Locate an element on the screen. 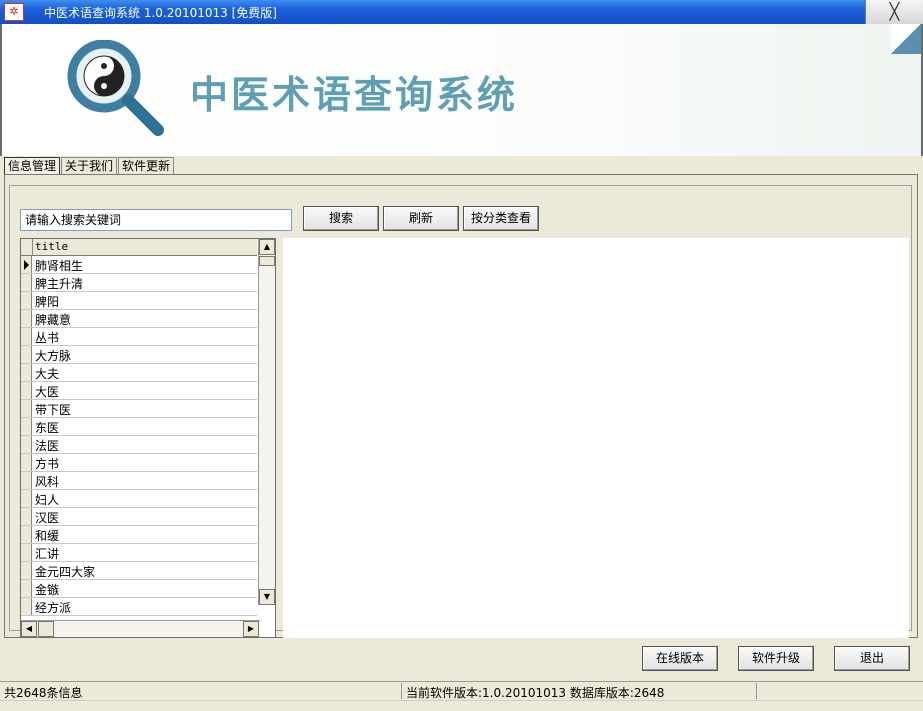 This screenshot has width=923, height=711. search-input: 请输入搜索关键词 is located at coordinates (156, 220).